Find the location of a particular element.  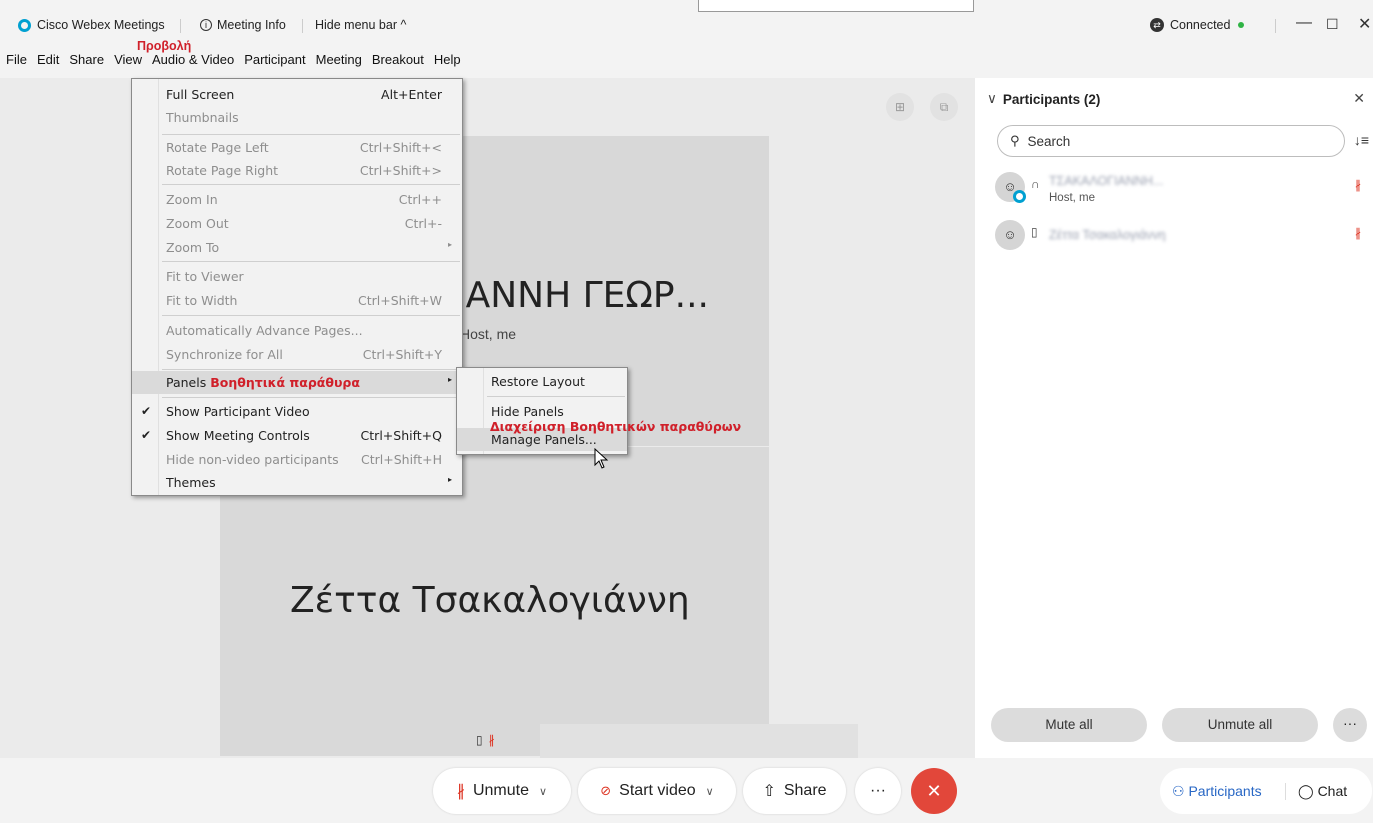

end-meeting-button: ✕ is located at coordinates (934, 791).